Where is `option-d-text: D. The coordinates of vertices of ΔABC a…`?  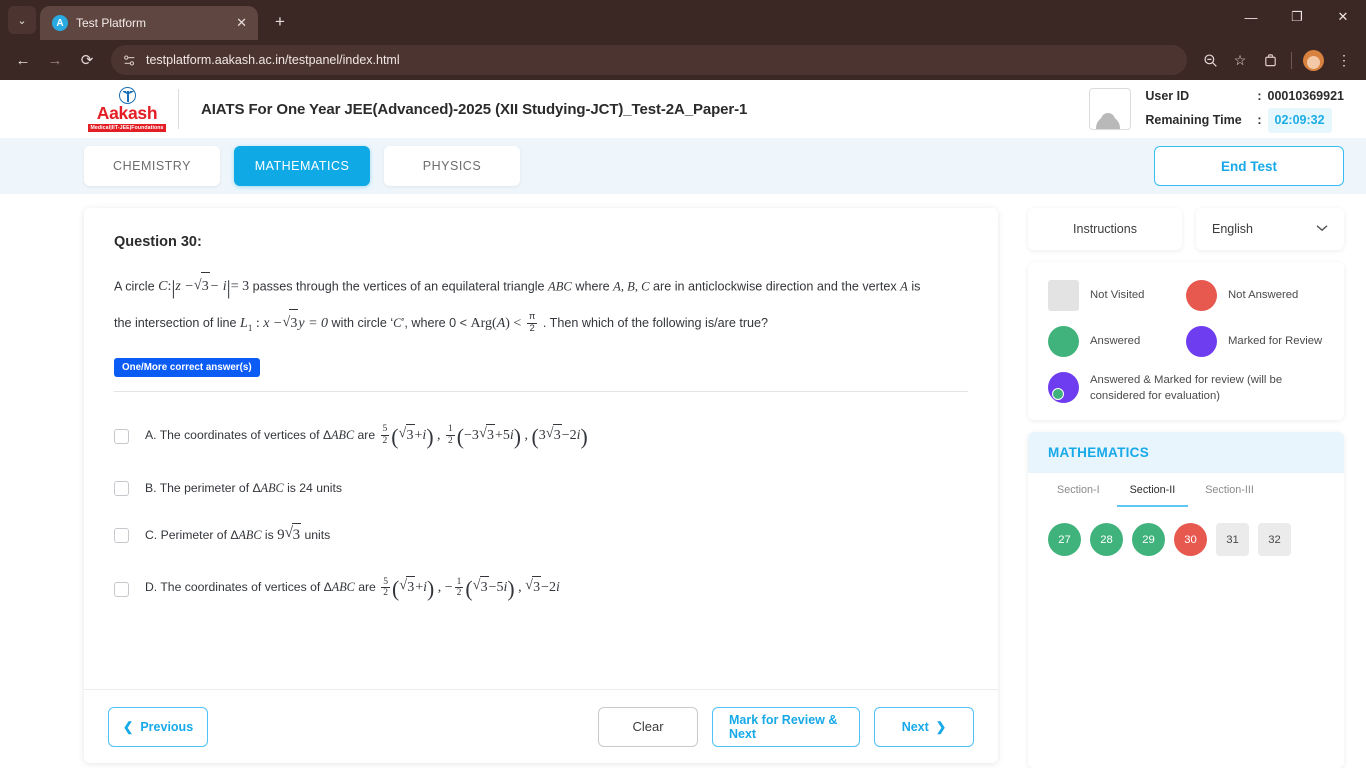 option-d-text: D. The coordinates of vertices of ΔABC a… is located at coordinates (352, 589).